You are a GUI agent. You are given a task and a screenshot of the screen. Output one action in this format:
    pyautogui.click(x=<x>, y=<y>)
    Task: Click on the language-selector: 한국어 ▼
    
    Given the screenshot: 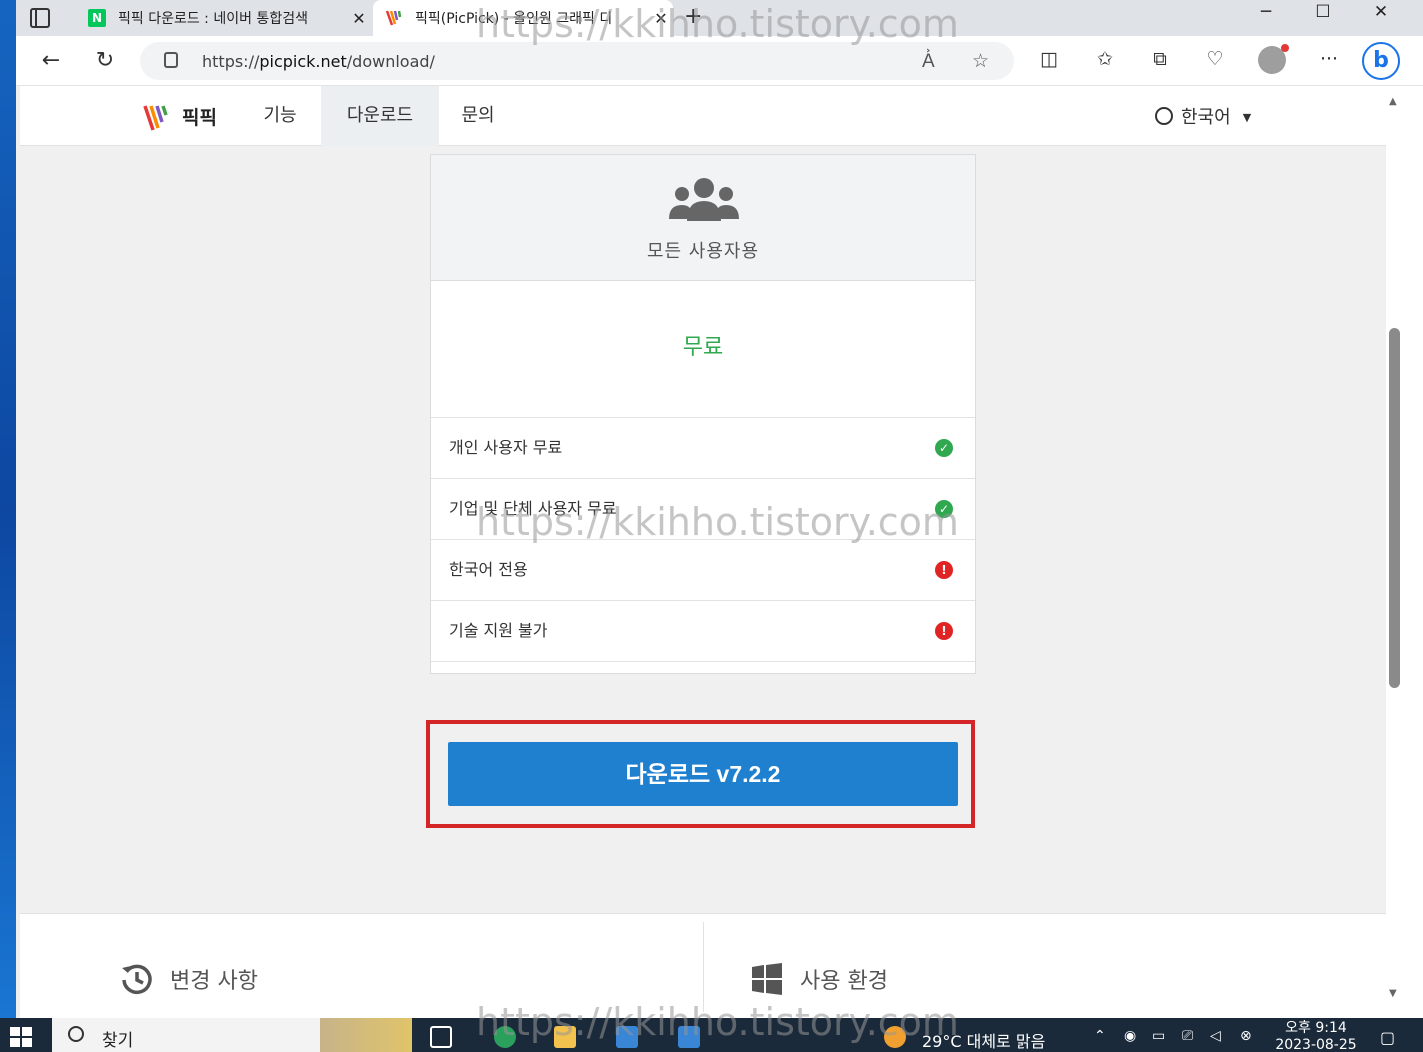 What is the action you would take?
    pyautogui.click(x=1203, y=116)
    